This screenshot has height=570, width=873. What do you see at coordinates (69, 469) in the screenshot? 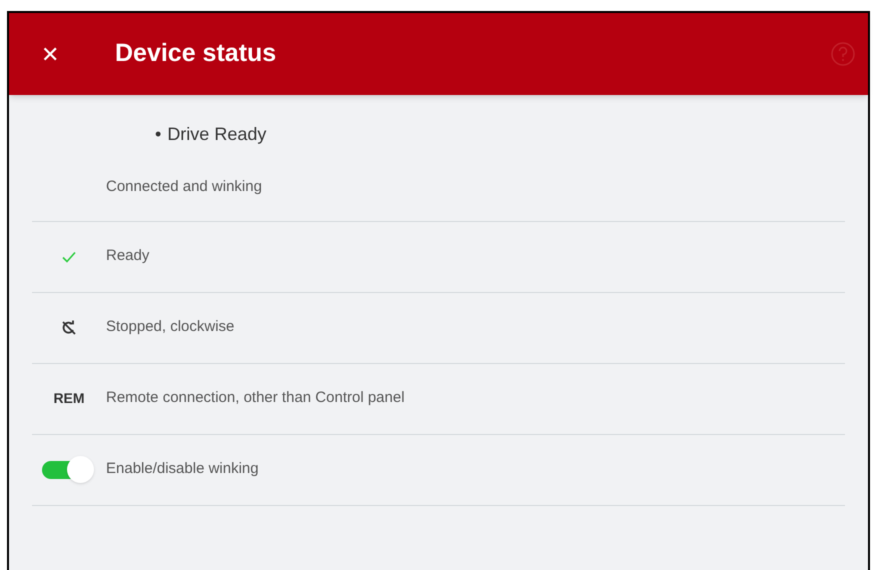
I see `toggle-switch` at bounding box center [69, 469].